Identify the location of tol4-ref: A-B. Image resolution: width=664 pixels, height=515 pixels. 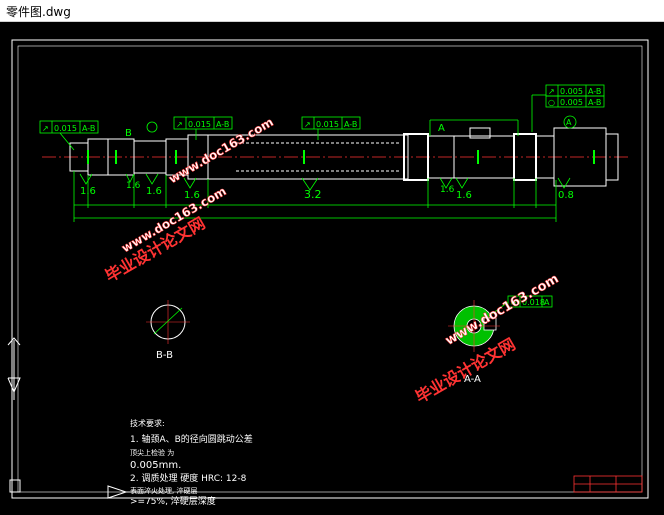
(594, 91).